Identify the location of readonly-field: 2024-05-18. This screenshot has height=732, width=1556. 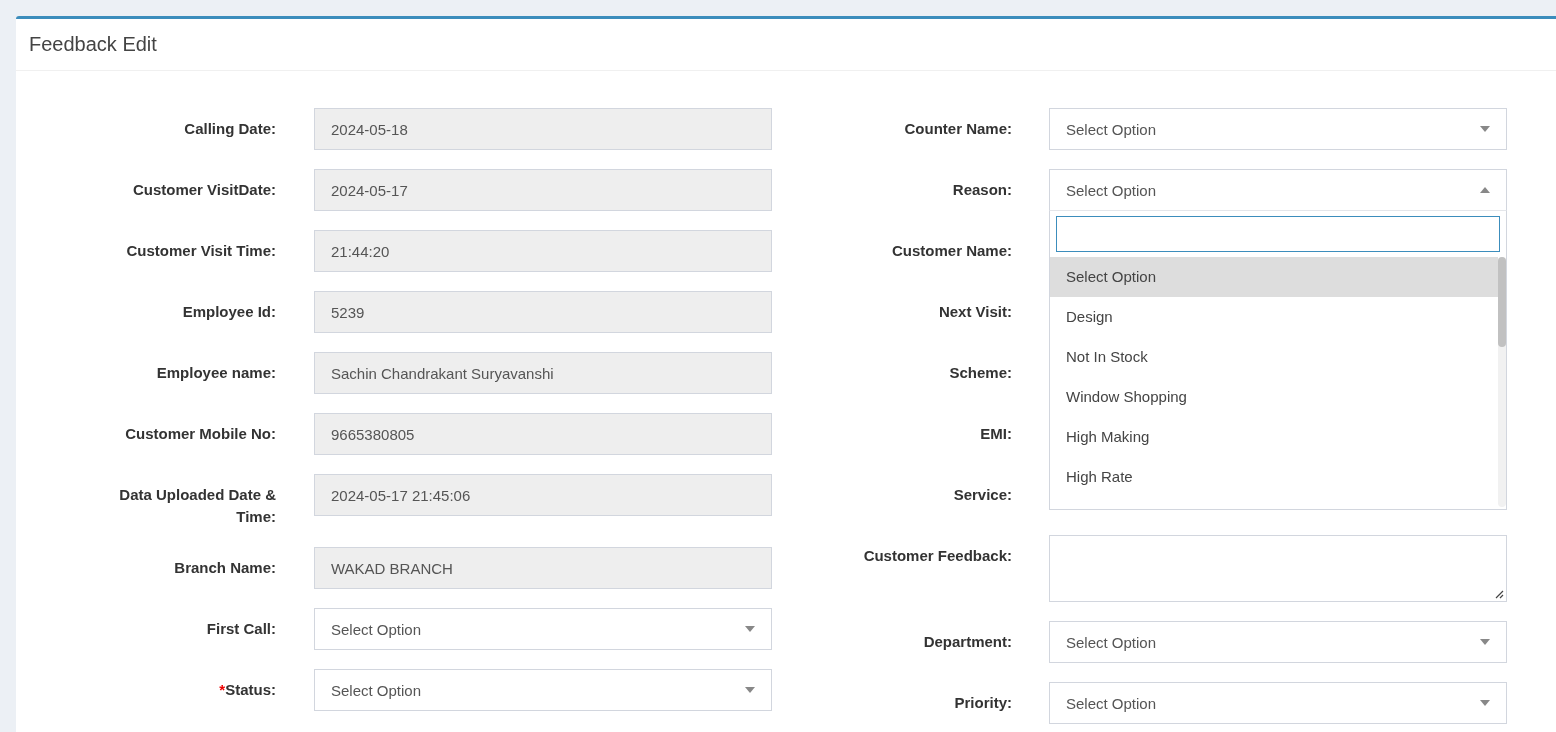
(543, 129).